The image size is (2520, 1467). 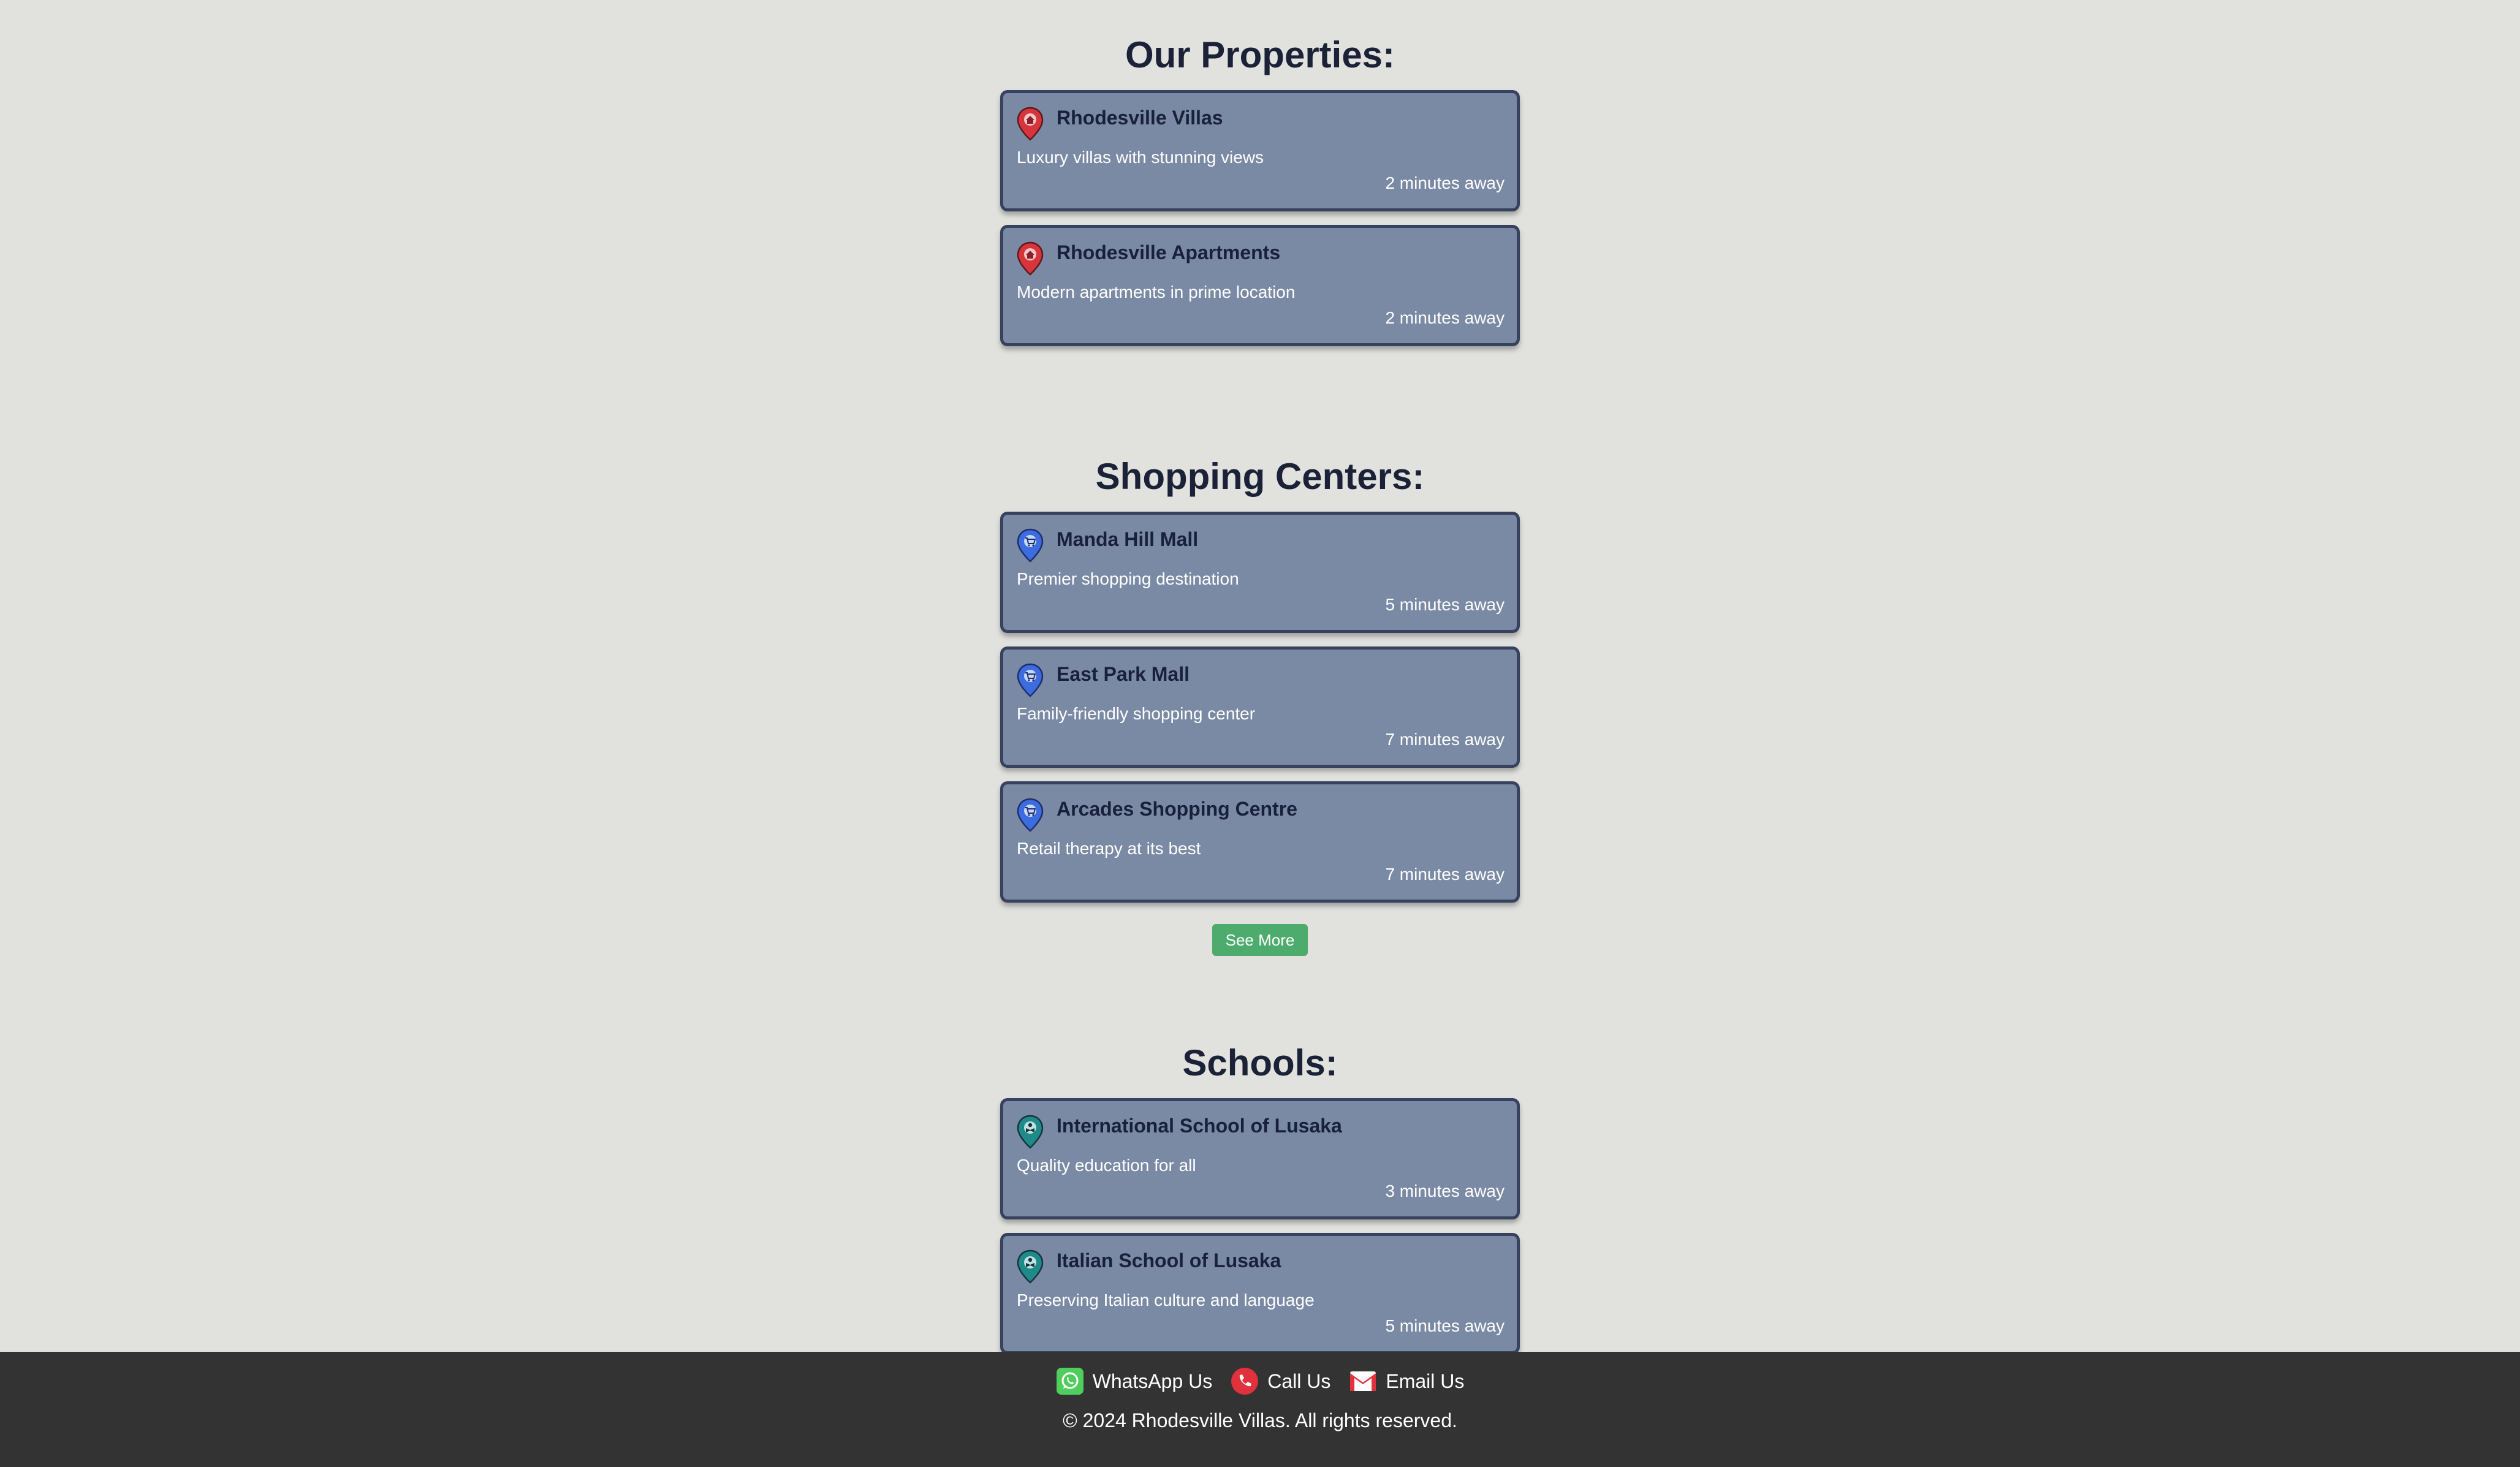 What do you see at coordinates (1123, 674) in the screenshot?
I see `shopping-center-name: East Park Mall` at bounding box center [1123, 674].